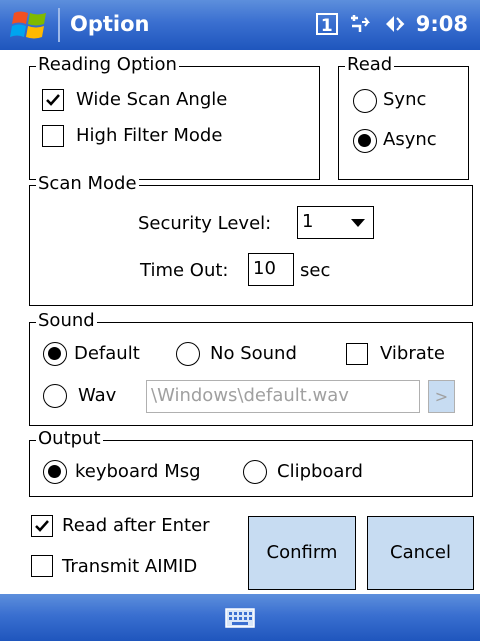 The height and width of the screenshot is (641, 480). Describe the element at coordinates (30, 25) in the screenshot. I see `windows-start-icon` at that location.